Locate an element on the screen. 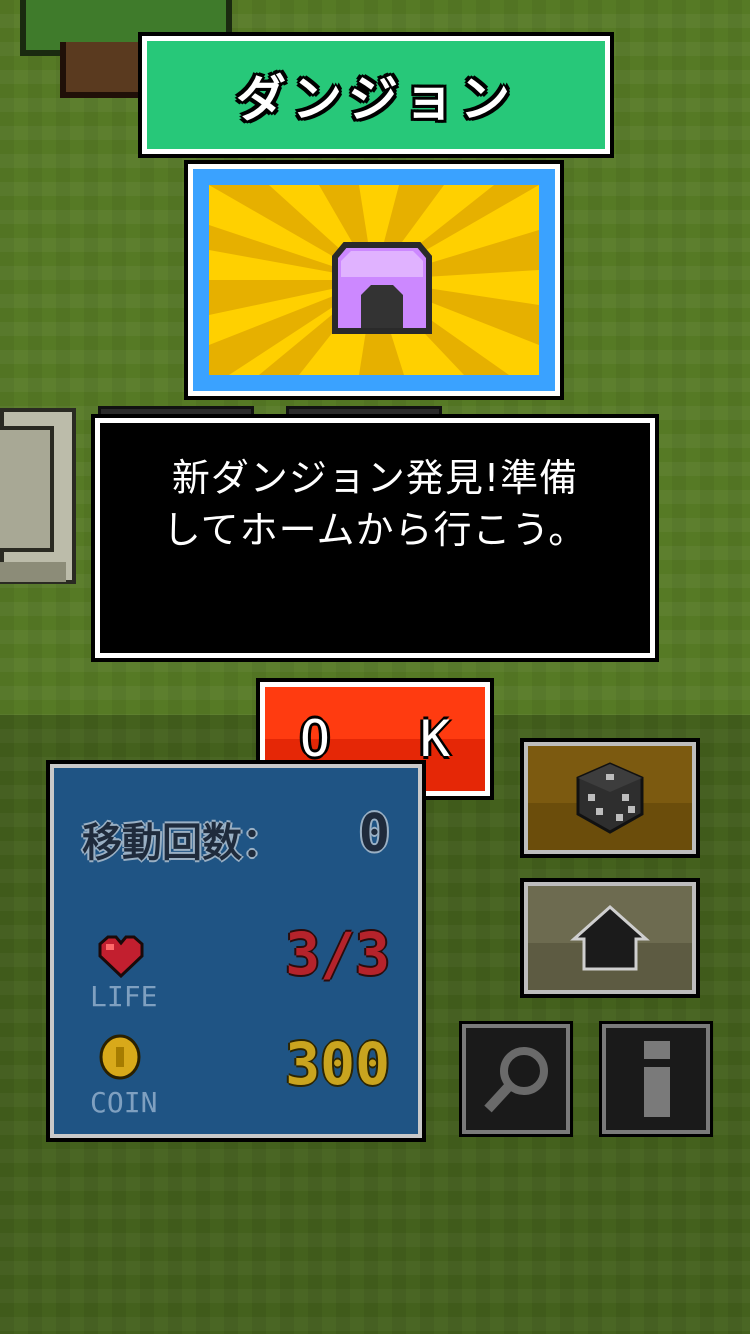 The width and height of the screenshot is (750, 1334). home-button is located at coordinates (610, 938).